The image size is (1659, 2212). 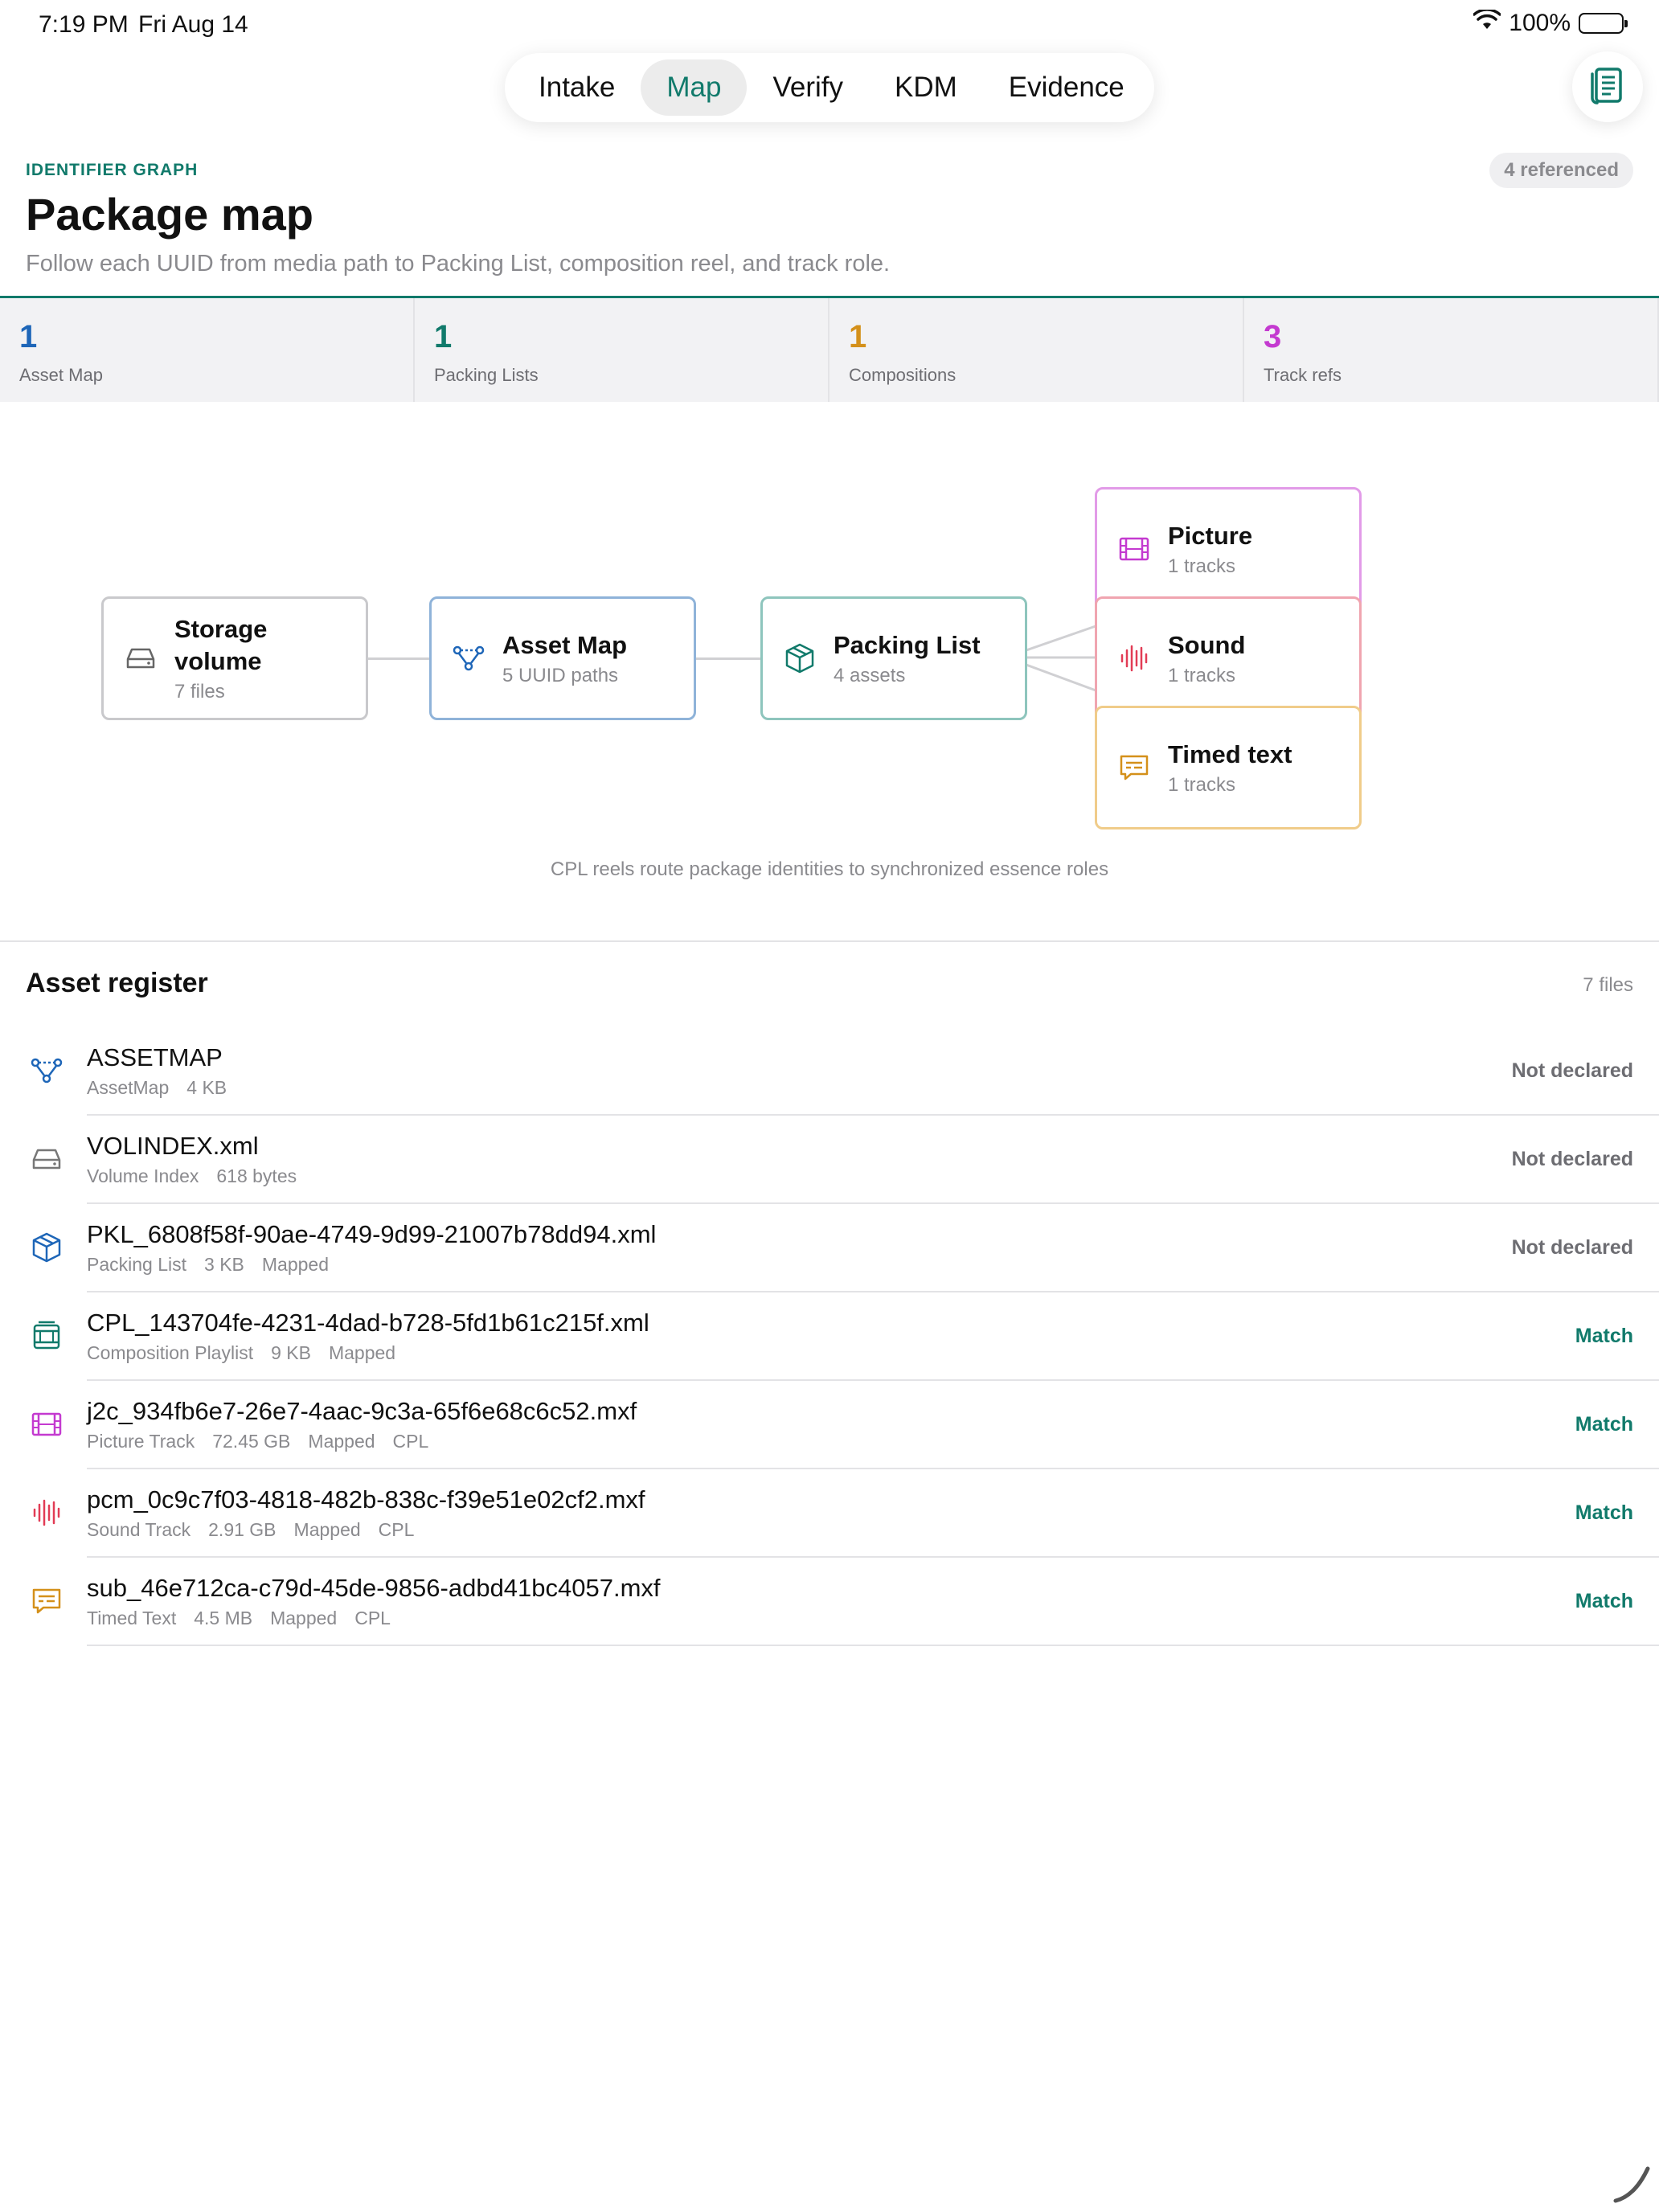 I want to click on node-asset-map: Asset Map 5 UUID paths, so click(x=562, y=658).